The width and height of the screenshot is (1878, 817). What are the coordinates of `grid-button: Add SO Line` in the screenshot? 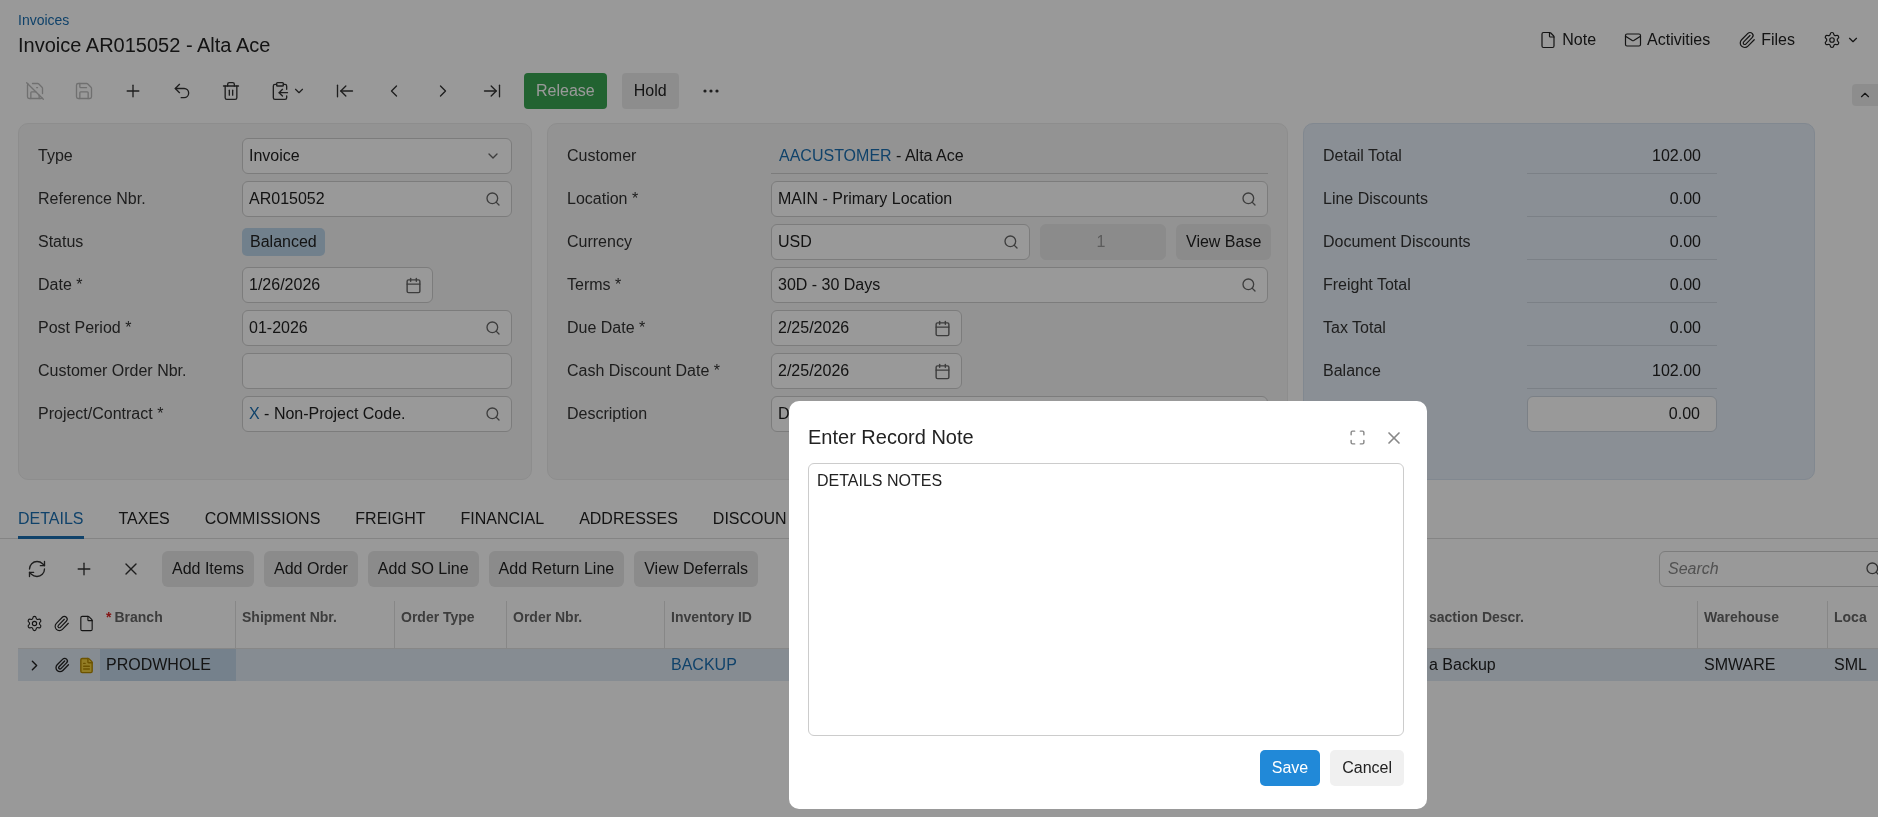 It's located at (423, 569).